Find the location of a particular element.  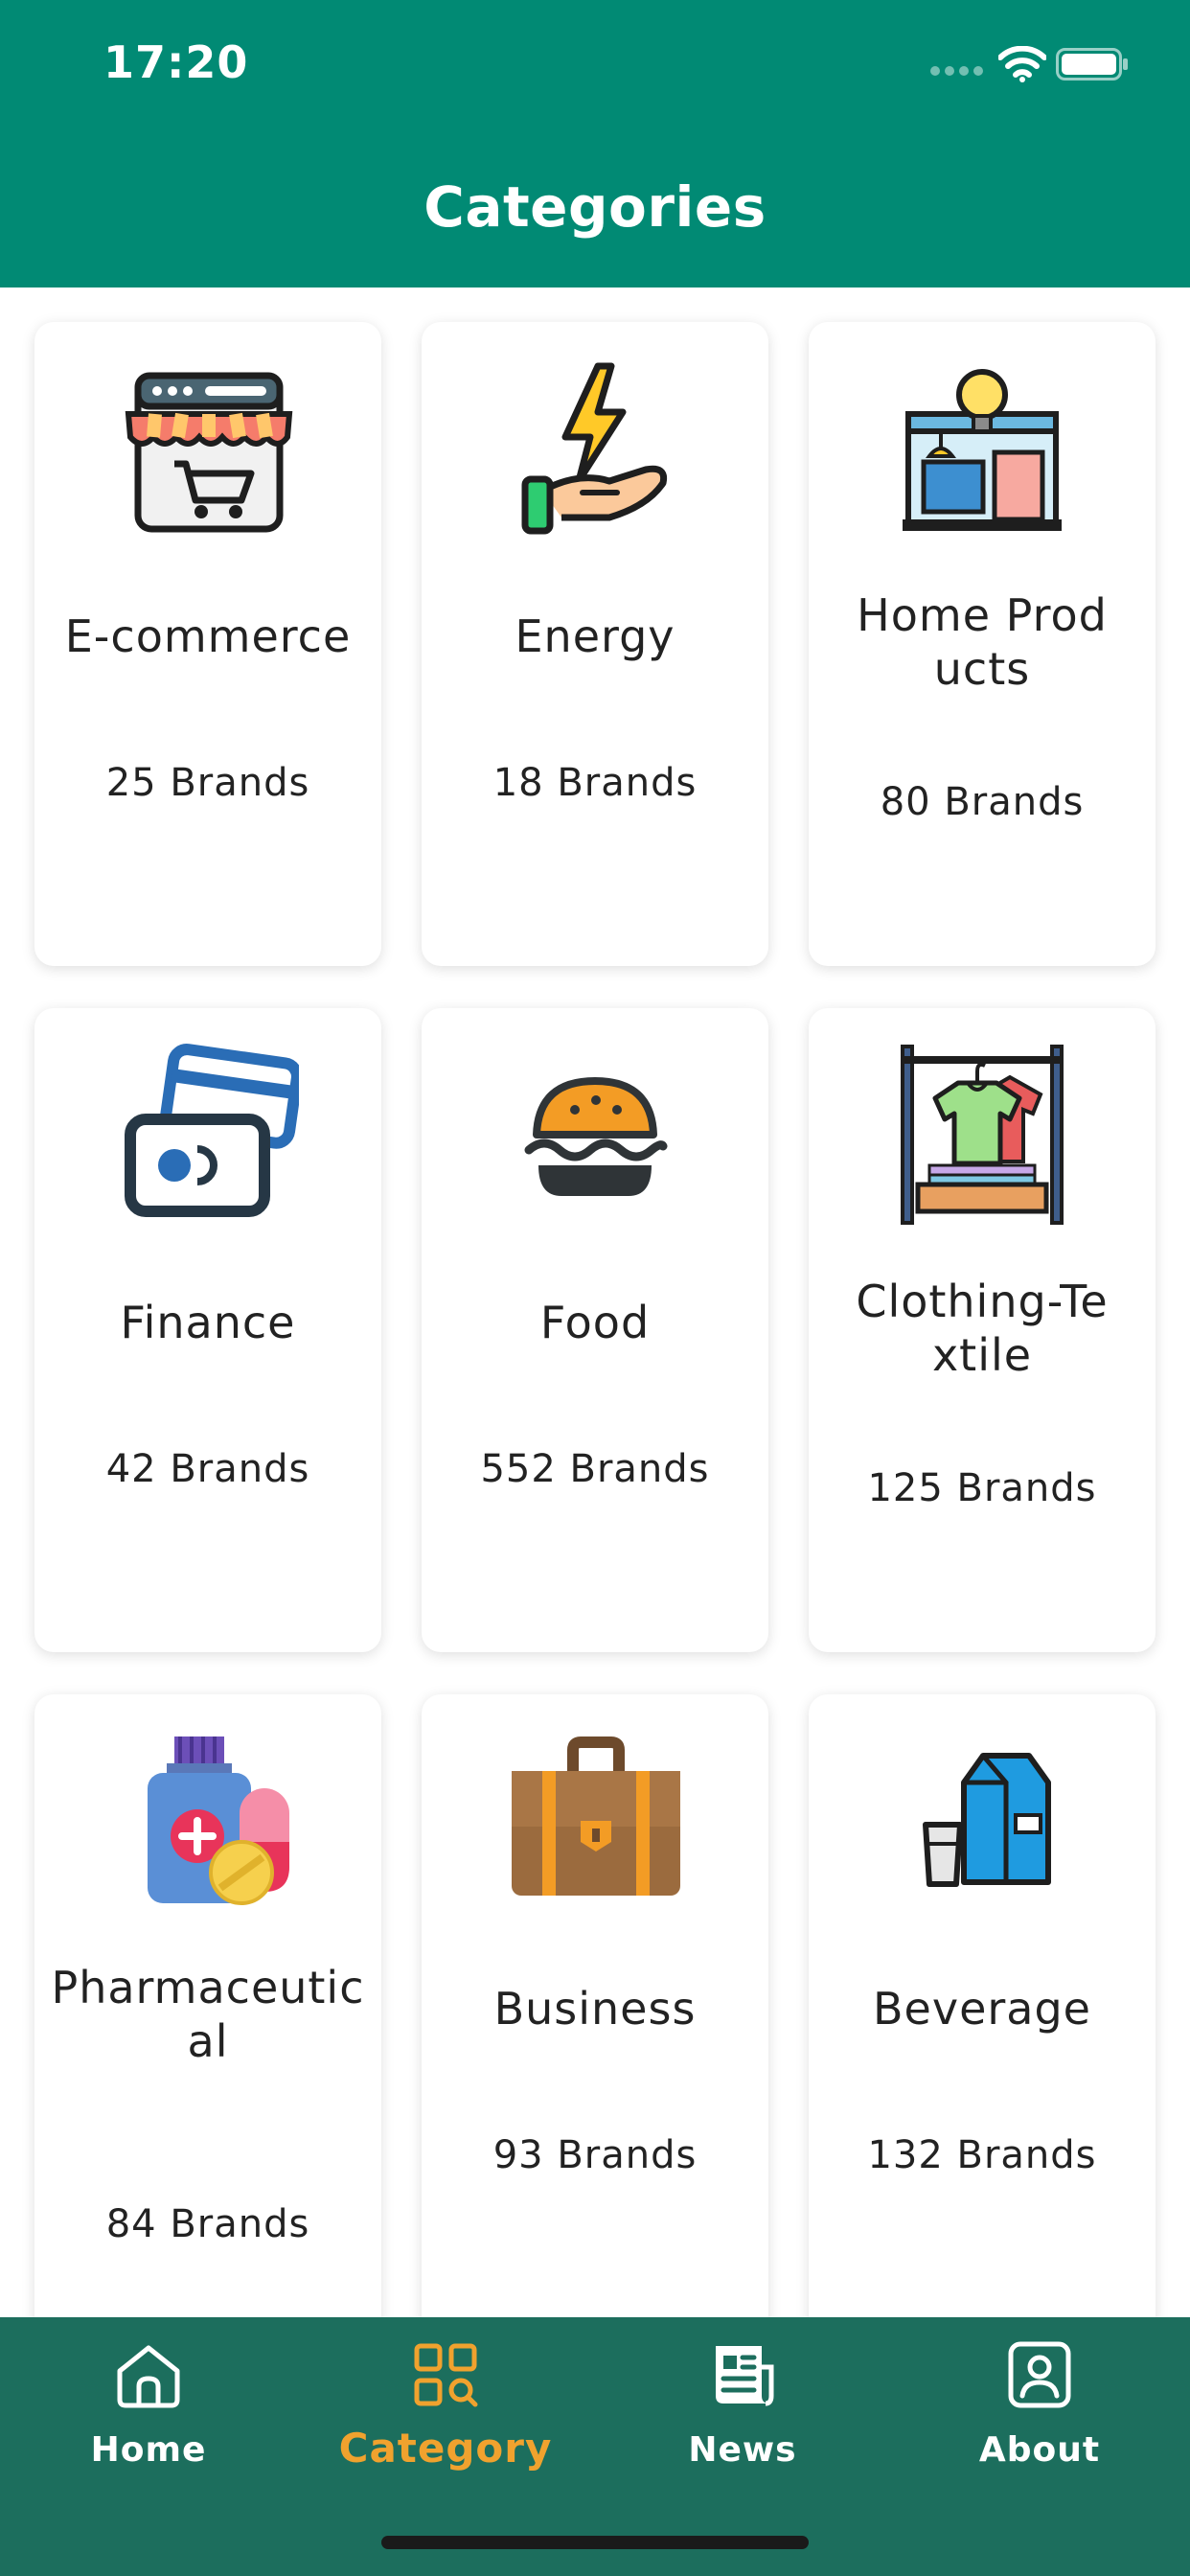

tab-label: Category is located at coordinates (445, 2448).